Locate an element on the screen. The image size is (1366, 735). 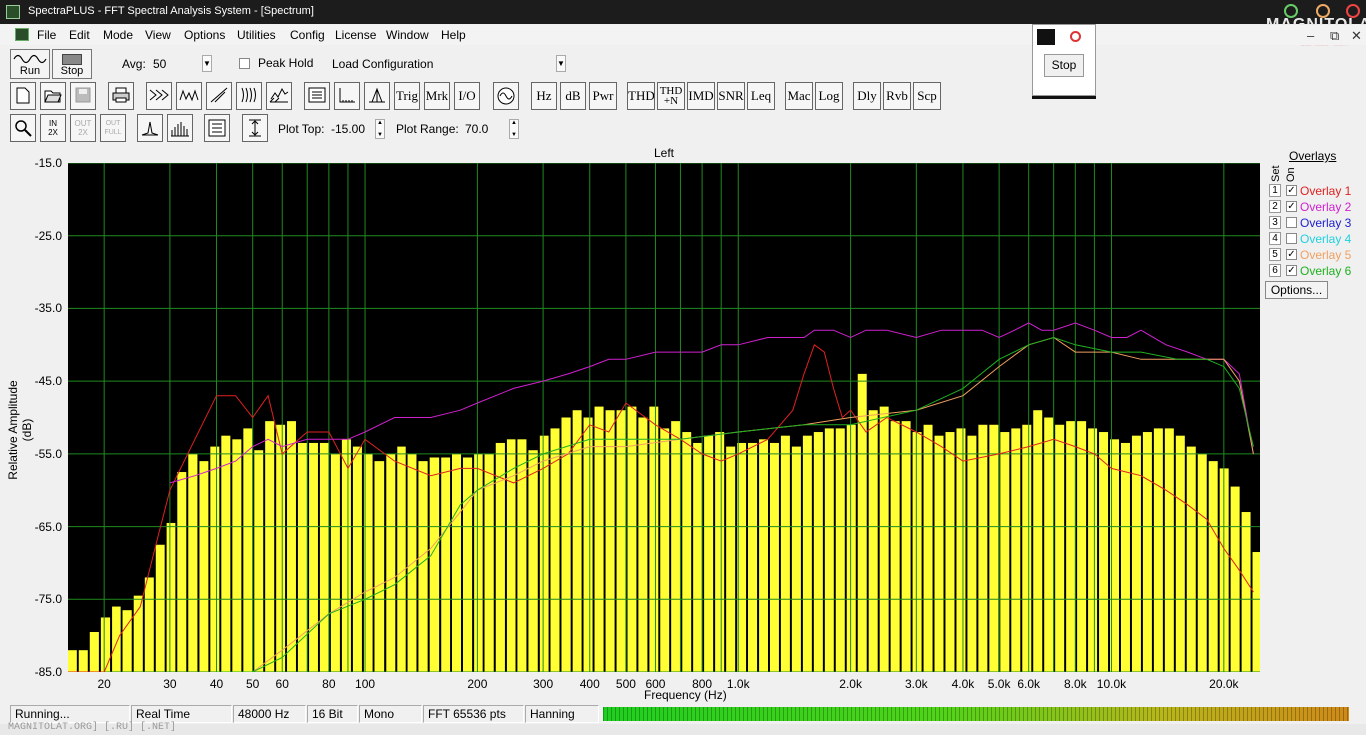
avg-value: 50 is located at coordinates (159, 64).